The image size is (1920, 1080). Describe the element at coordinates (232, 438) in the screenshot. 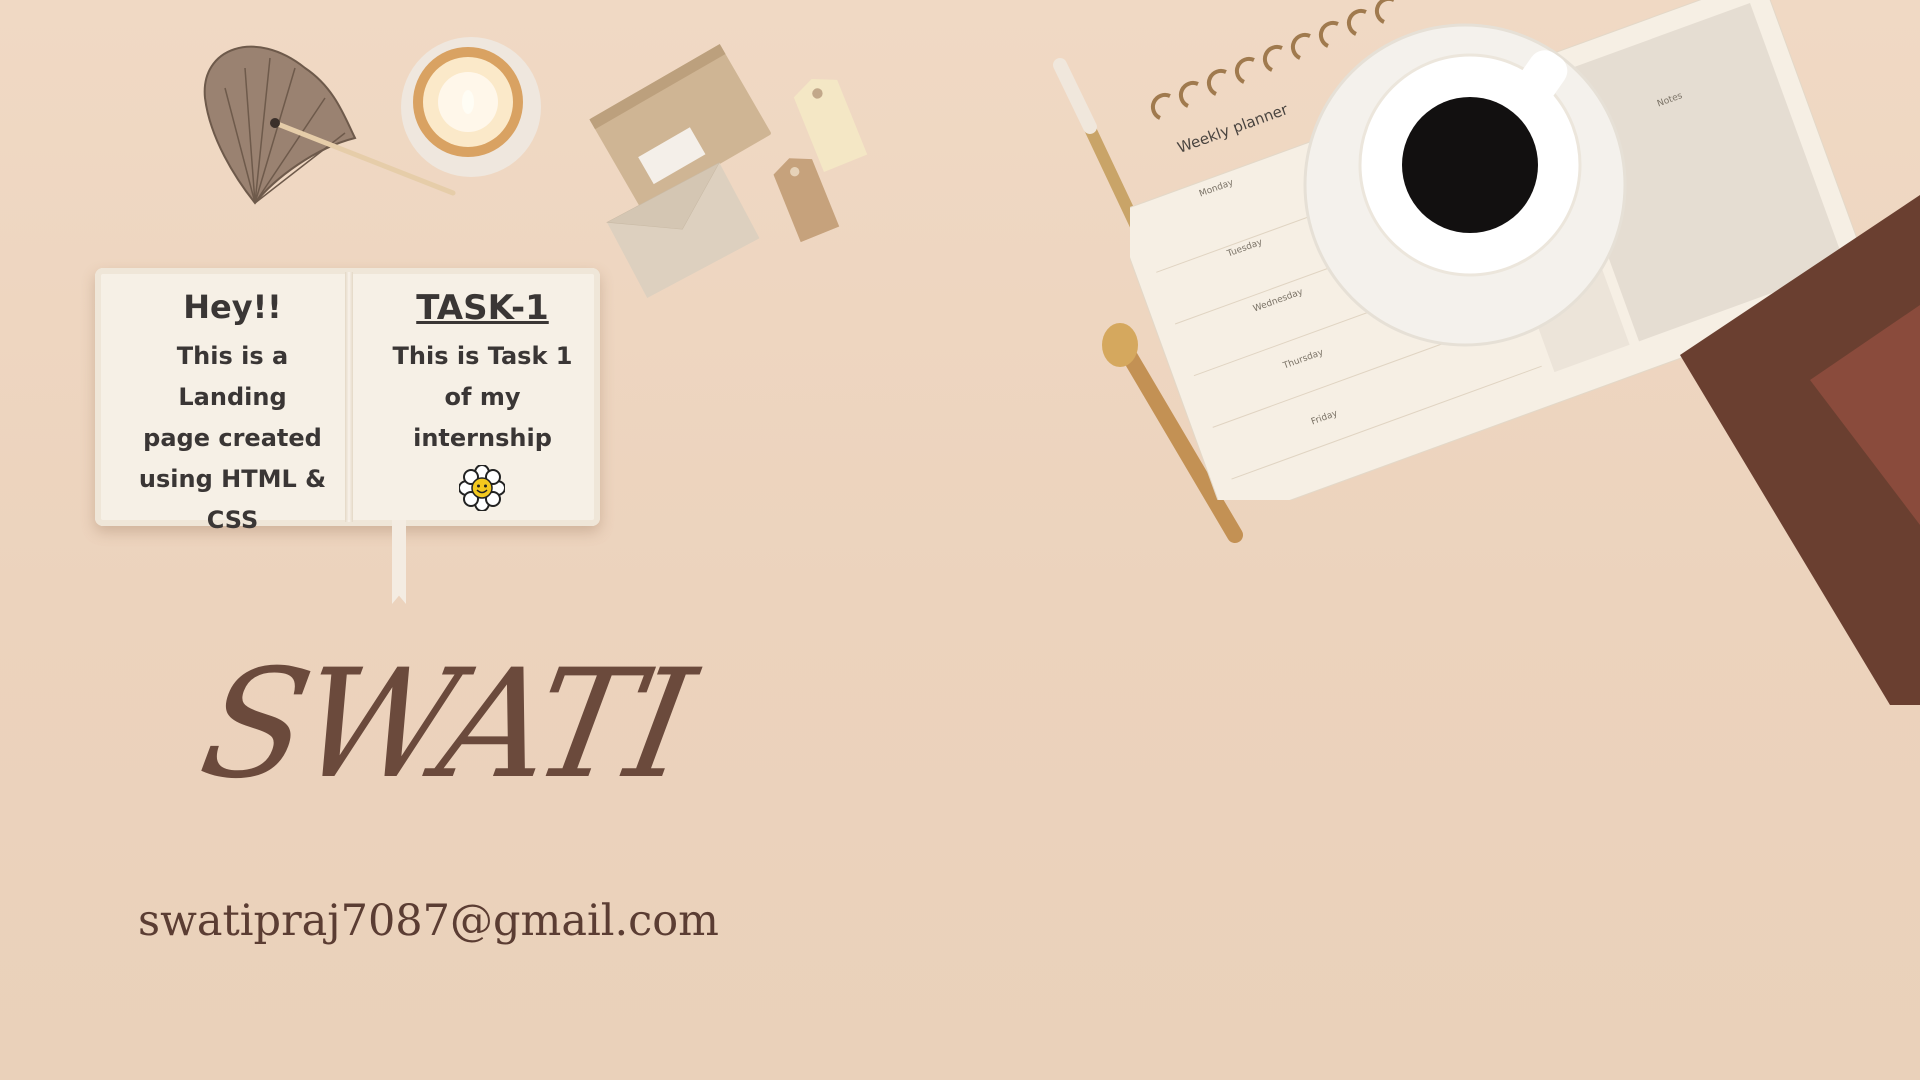

I see `left-line-2: page created` at that location.